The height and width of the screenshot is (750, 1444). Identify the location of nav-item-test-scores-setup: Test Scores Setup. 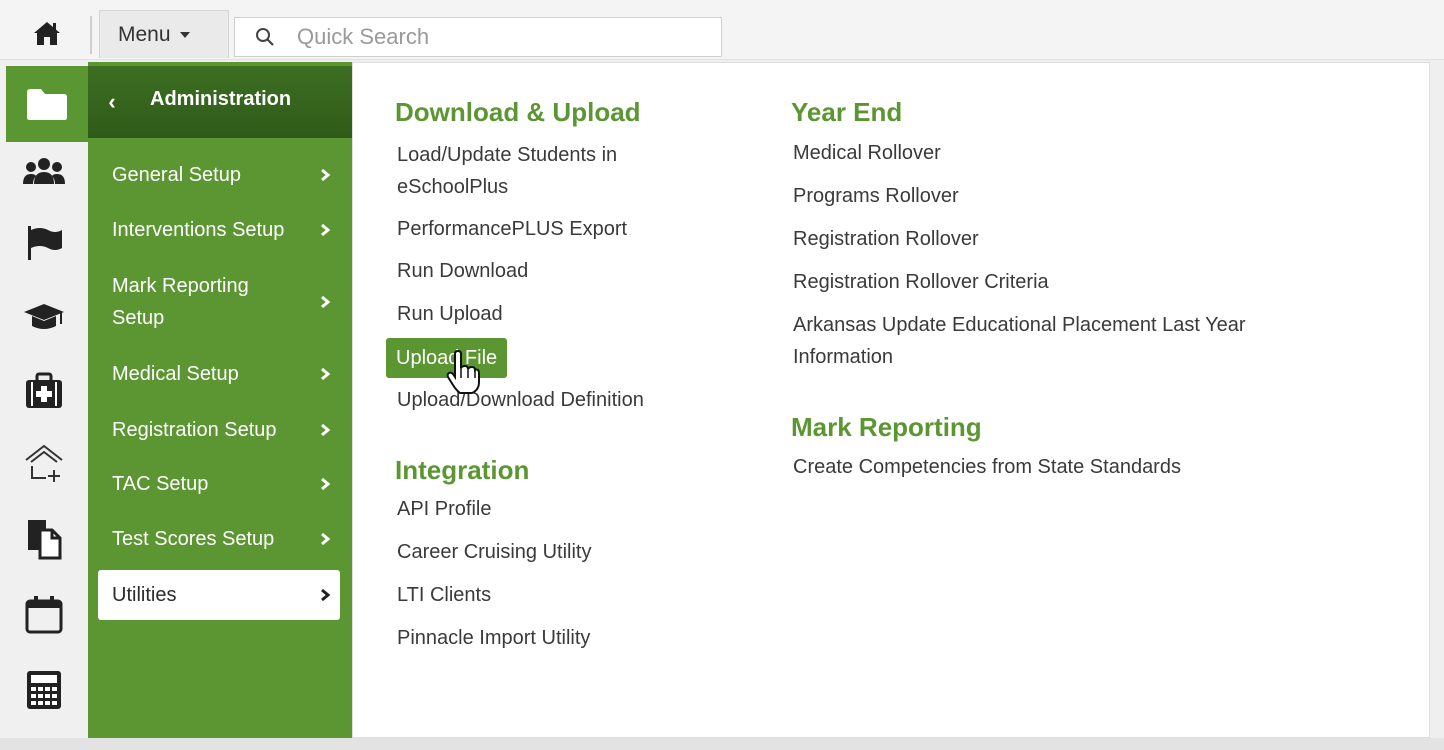
(219, 539).